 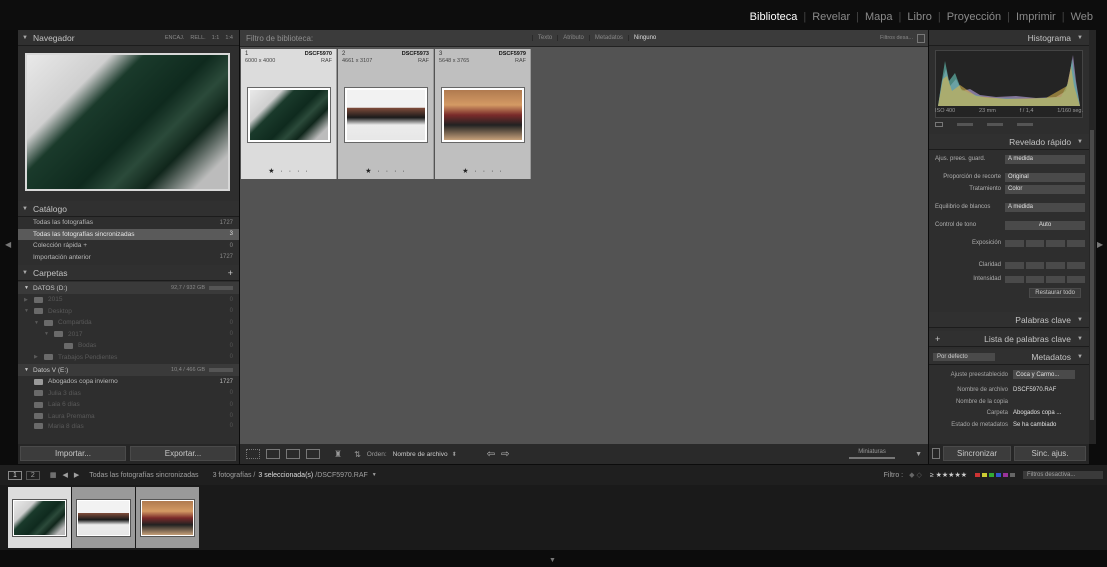 I want to click on star-filter: ≥ ★★★★★, so click(x=948, y=475).